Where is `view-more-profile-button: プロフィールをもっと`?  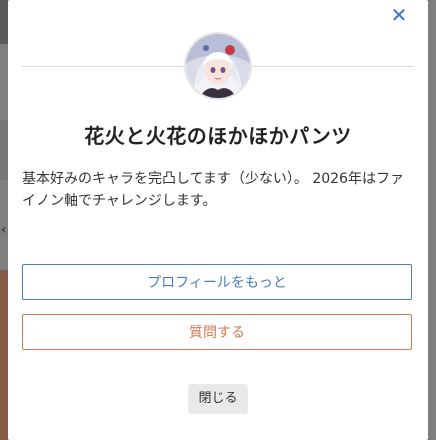
view-more-profile-button: プロフィールをもっと is located at coordinates (217, 282).